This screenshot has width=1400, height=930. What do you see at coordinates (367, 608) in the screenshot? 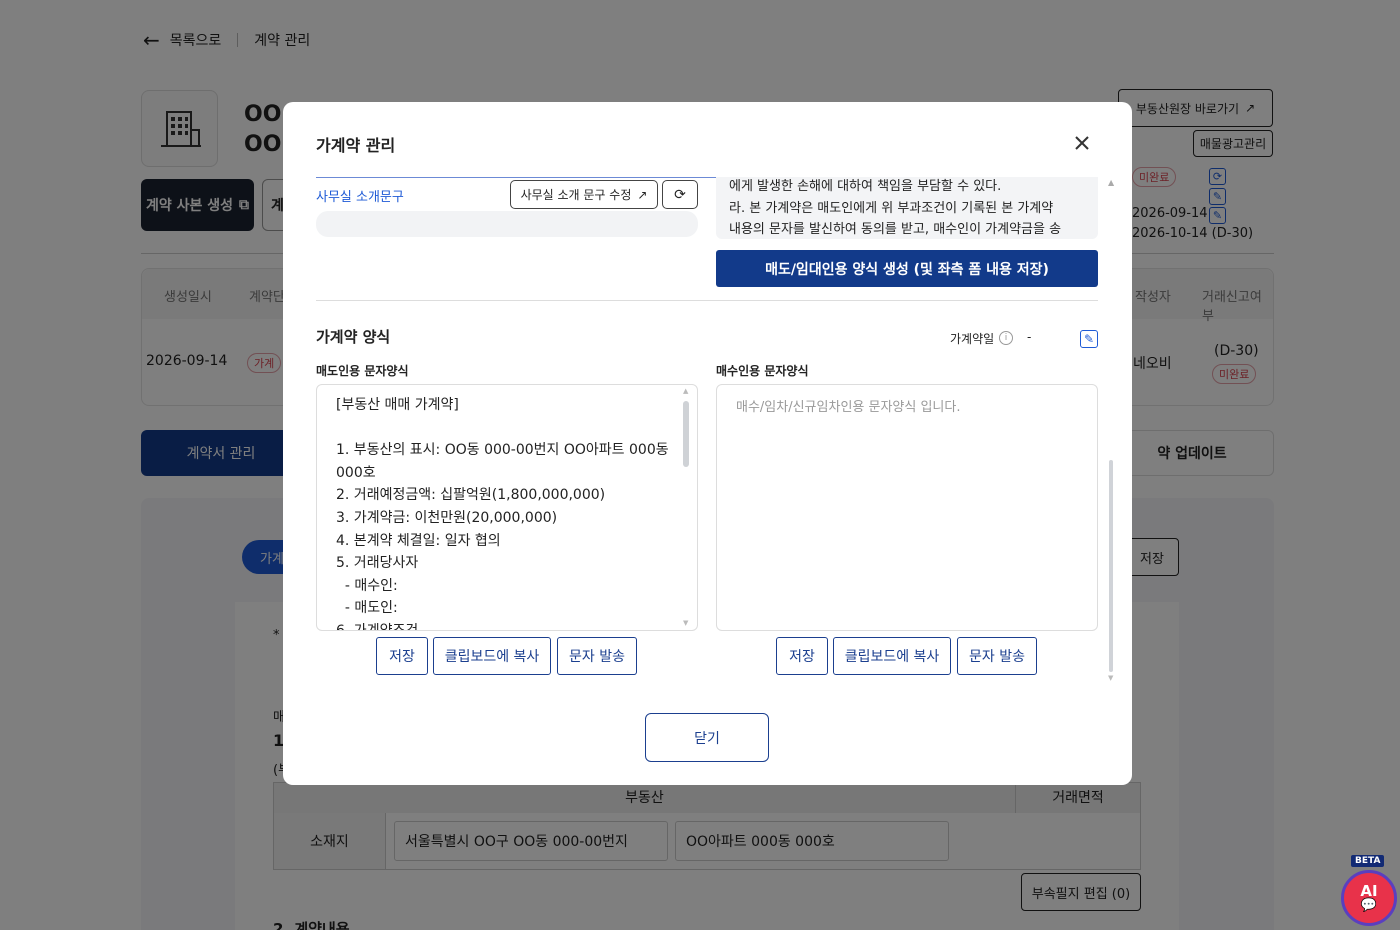
I see `seller-line: - 매도인:` at bounding box center [367, 608].